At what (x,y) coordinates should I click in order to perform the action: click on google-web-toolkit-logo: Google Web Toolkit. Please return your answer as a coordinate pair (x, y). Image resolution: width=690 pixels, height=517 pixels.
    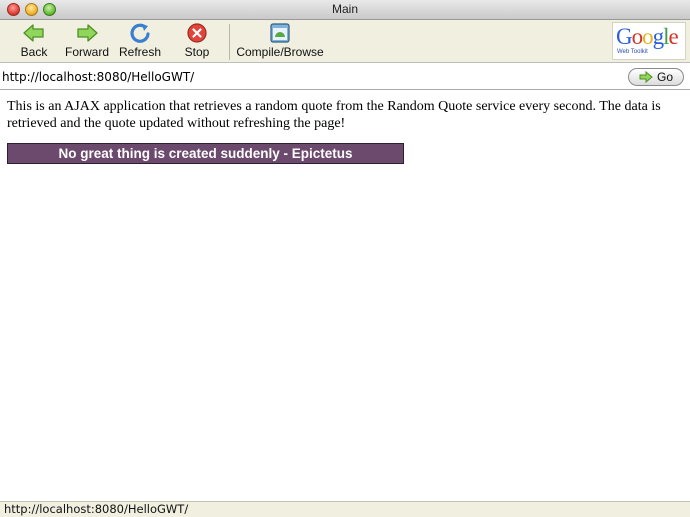
    Looking at the image, I should click on (649, 41).